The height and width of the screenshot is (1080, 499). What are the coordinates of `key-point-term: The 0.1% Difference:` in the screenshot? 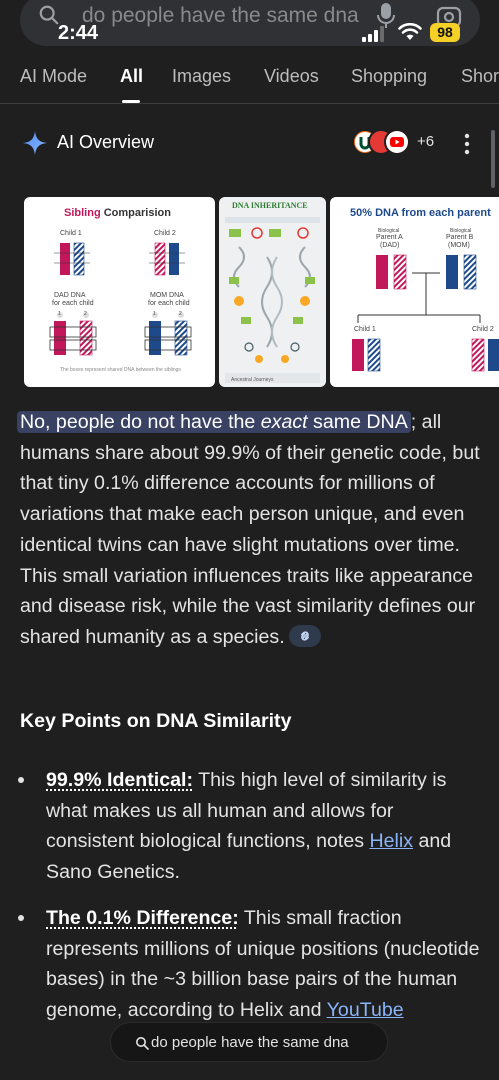 It's located at (142, 918).